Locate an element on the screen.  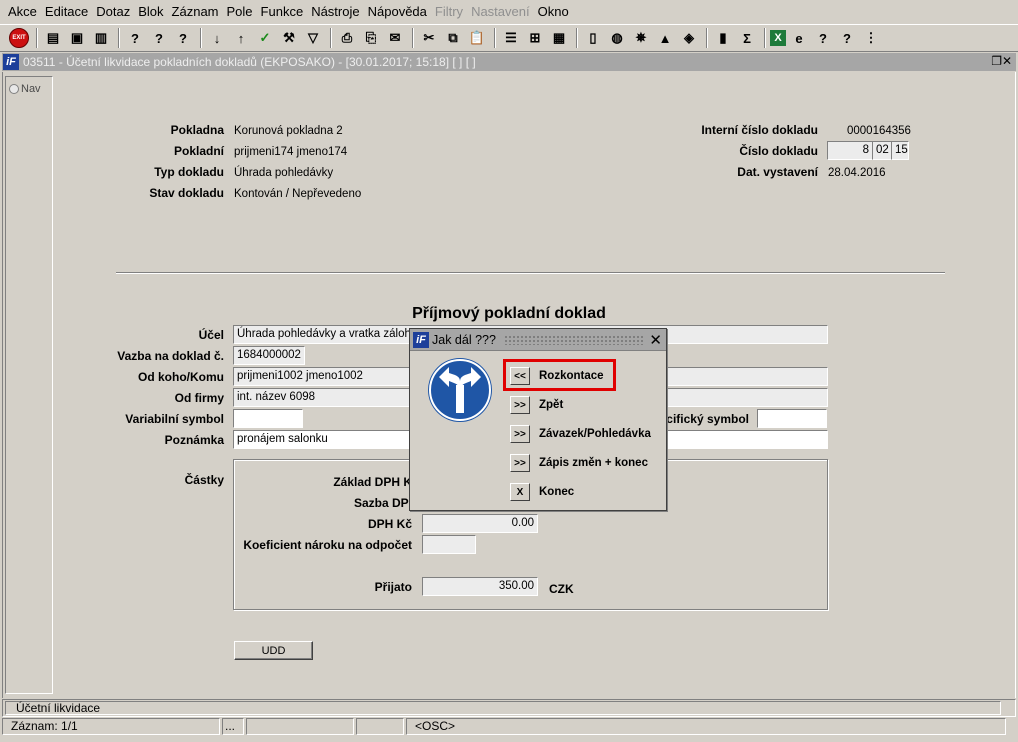
document-icon: ▯ is located at coordinates (593, 38).